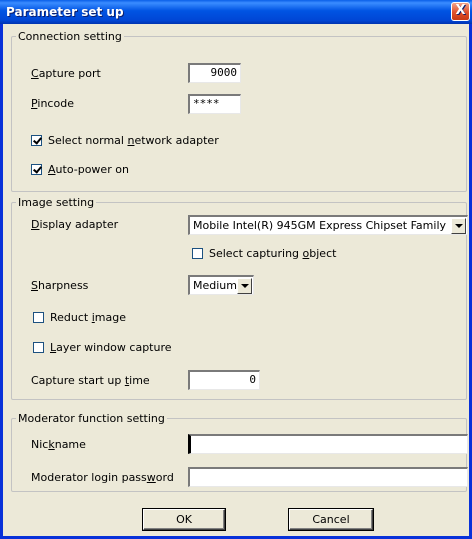 The width and height of the screenshot is (472, 539). I want to click on normal-network-adapter-checkbox, so click(36, 140).